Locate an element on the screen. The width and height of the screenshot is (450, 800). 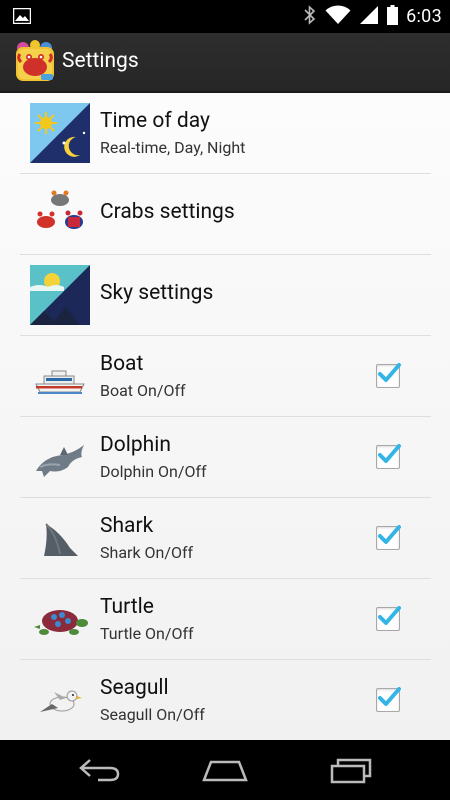
setting-title: Time of day is located at coordinates (155, 121).